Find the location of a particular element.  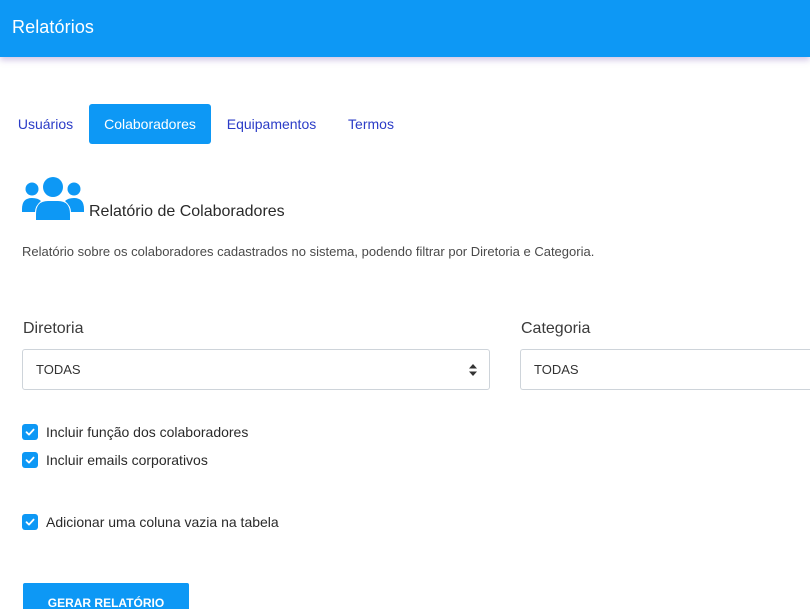

tab-termos: Termos is located at coordinates (371, 124).